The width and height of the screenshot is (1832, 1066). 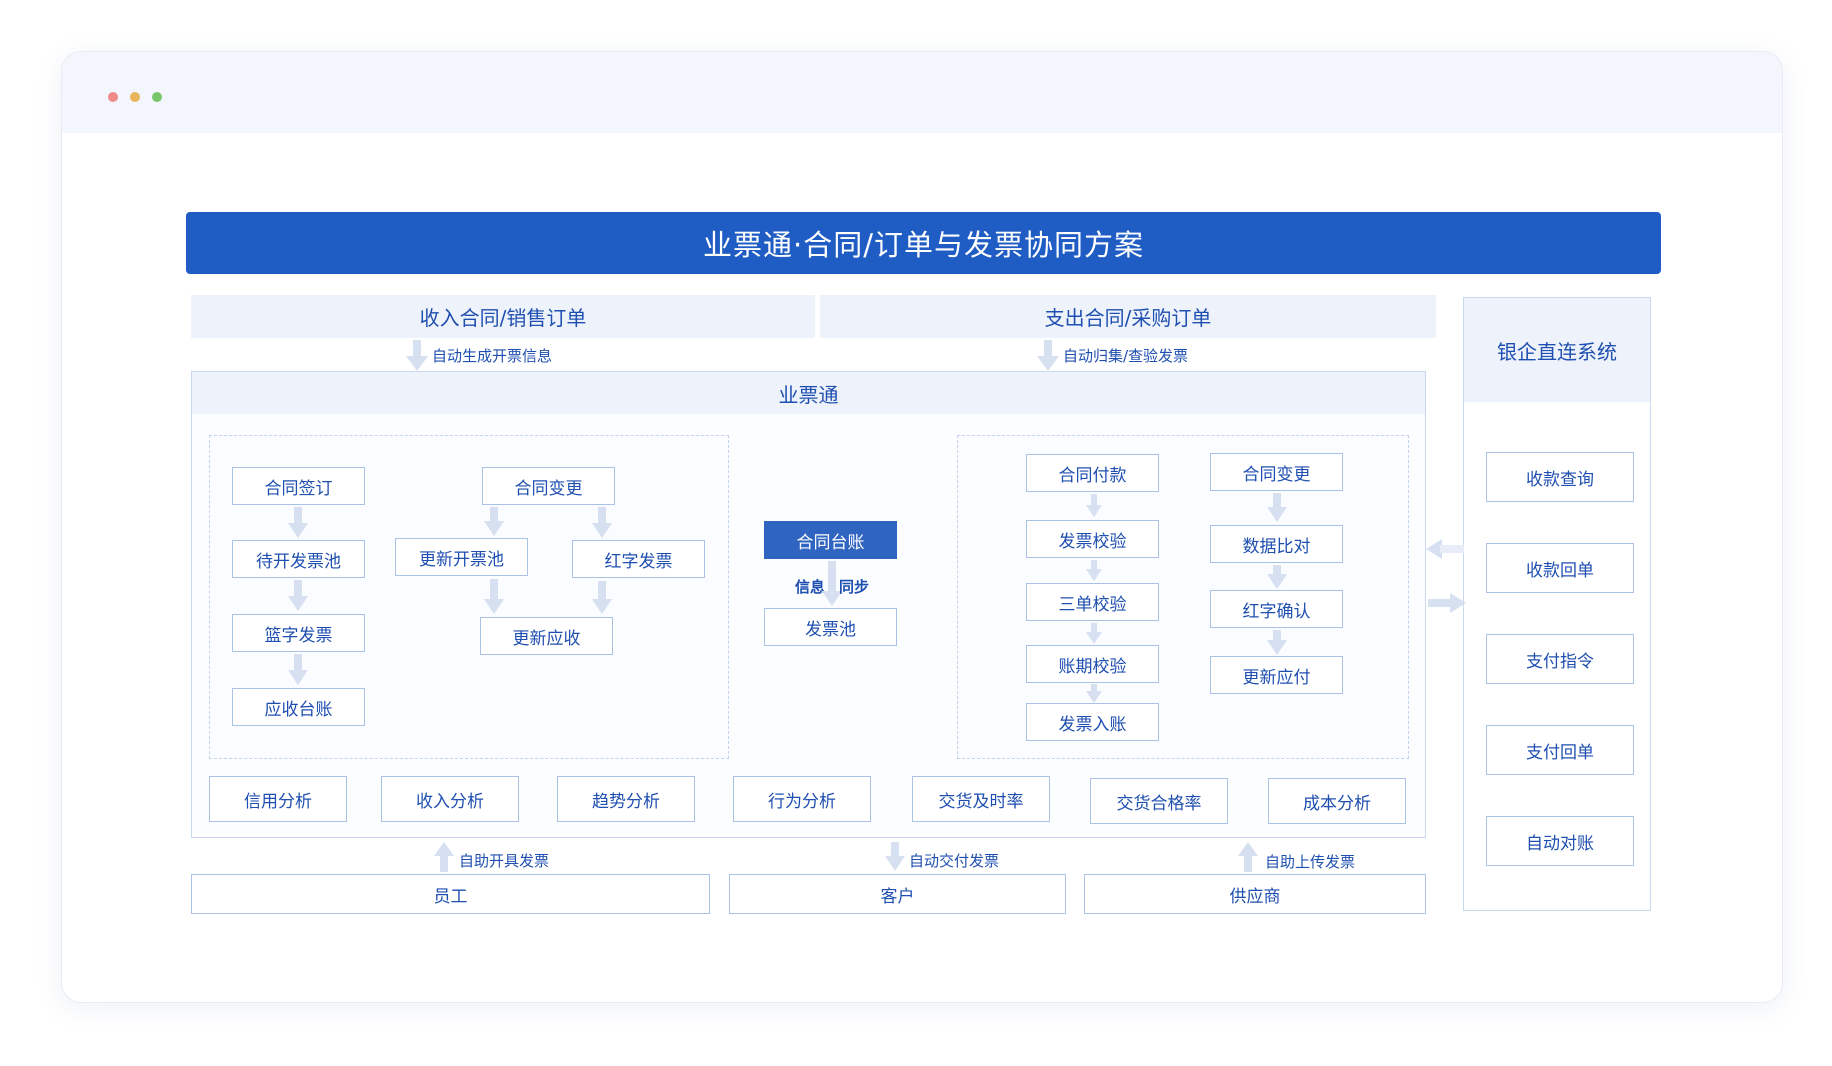 I want to click on period-verify-box: 账期校验, so click(x=1092, y=664).